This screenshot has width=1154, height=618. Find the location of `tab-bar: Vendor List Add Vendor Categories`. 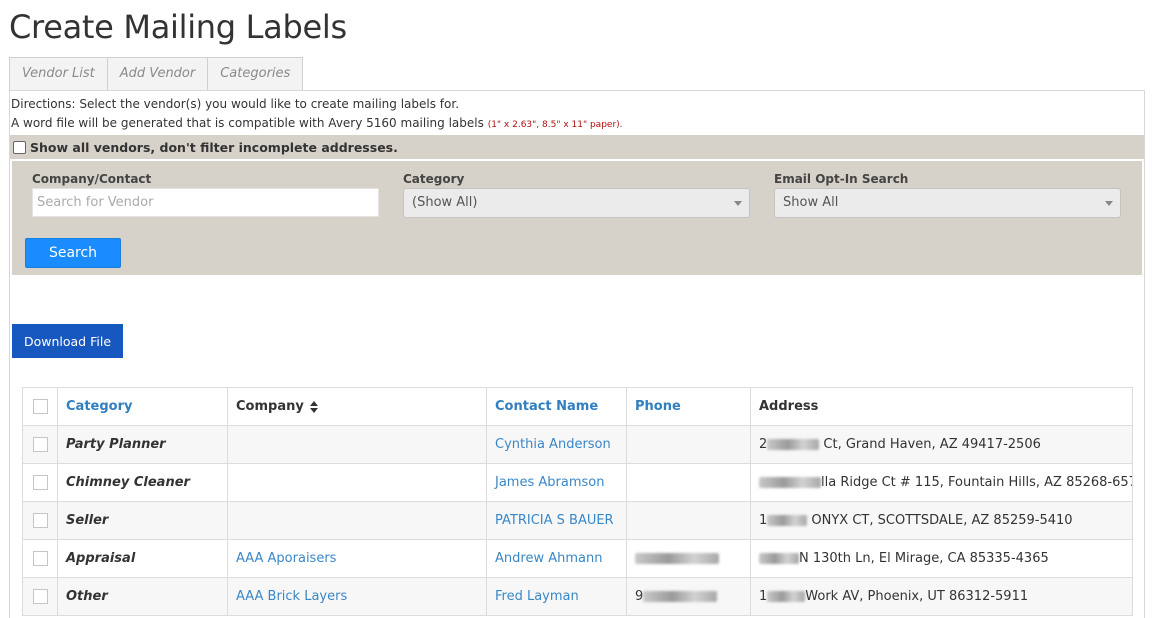

tab-bar: Vendor List Add Vendor Categories is located at coordinates (156, 74).